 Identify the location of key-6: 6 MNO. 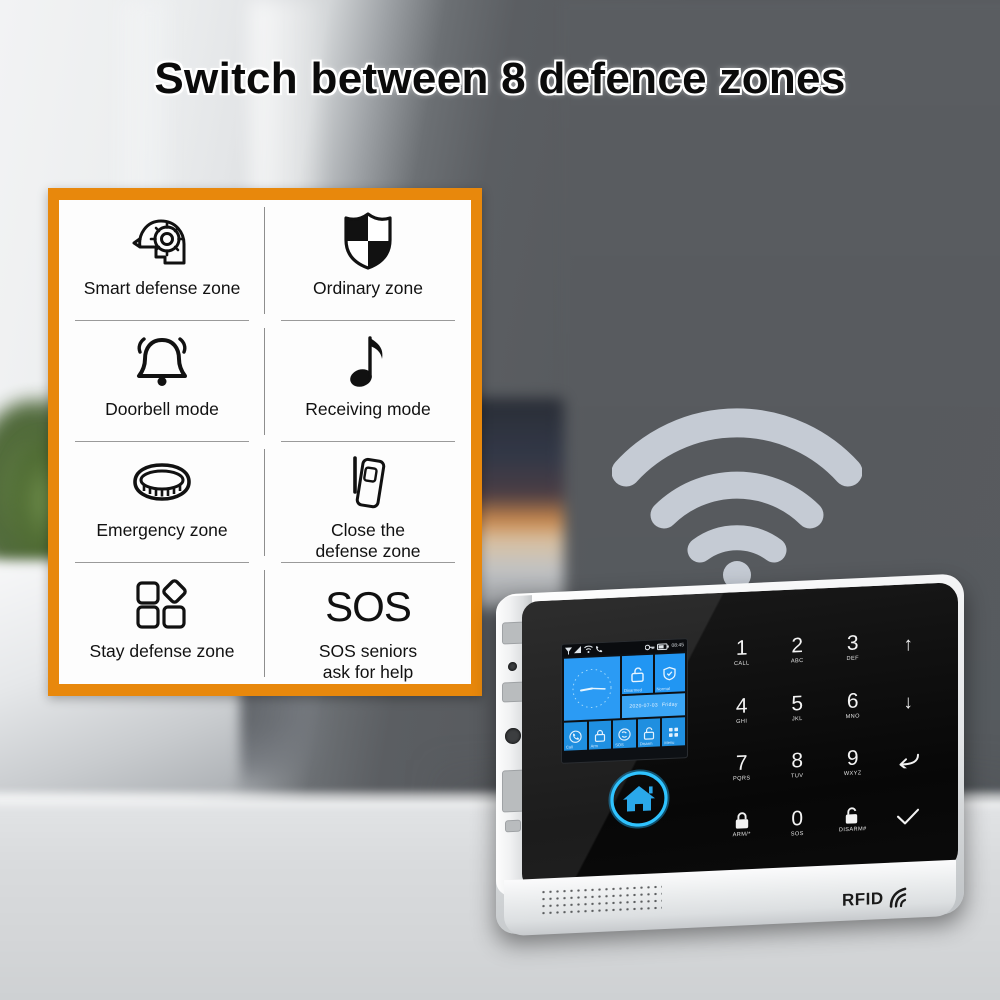
(853, 705).